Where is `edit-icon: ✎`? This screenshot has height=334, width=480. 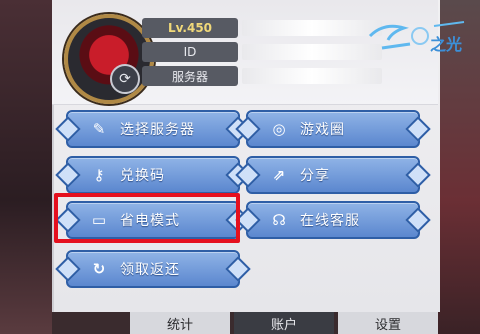 edit-icon: ✎ is located at coordinates (99, 129).